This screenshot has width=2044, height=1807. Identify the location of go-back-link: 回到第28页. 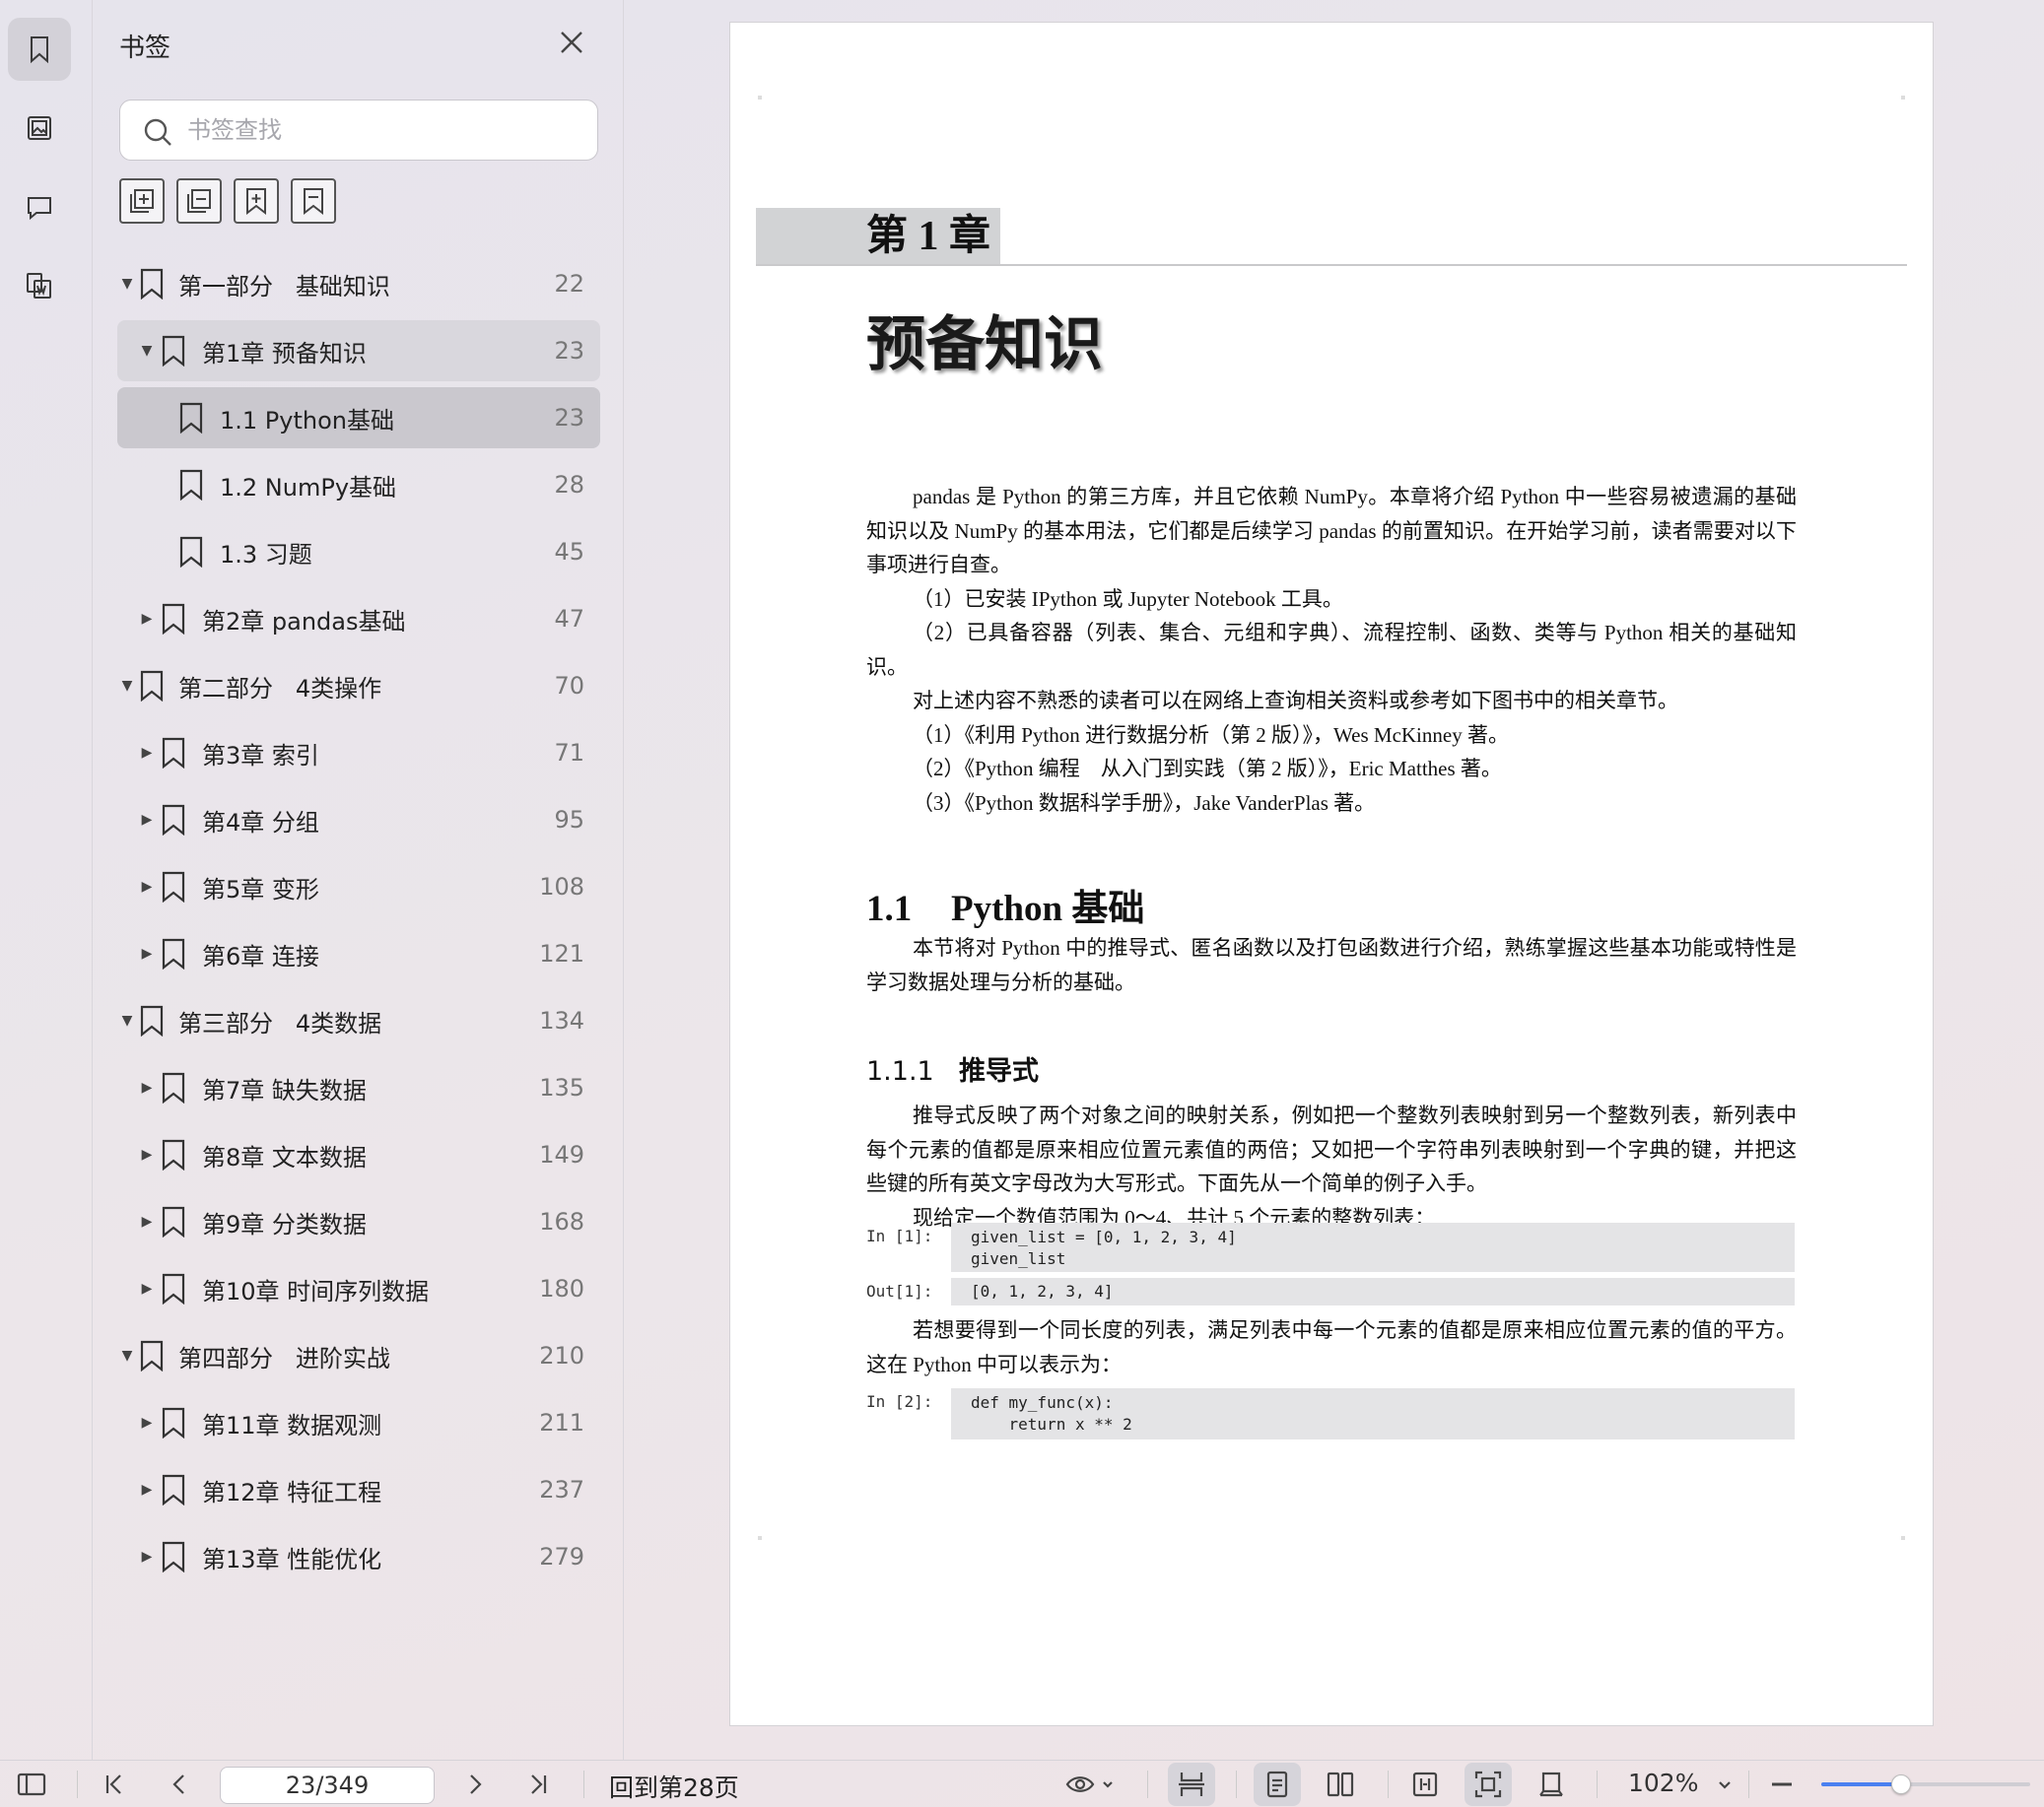
(674, 1786).